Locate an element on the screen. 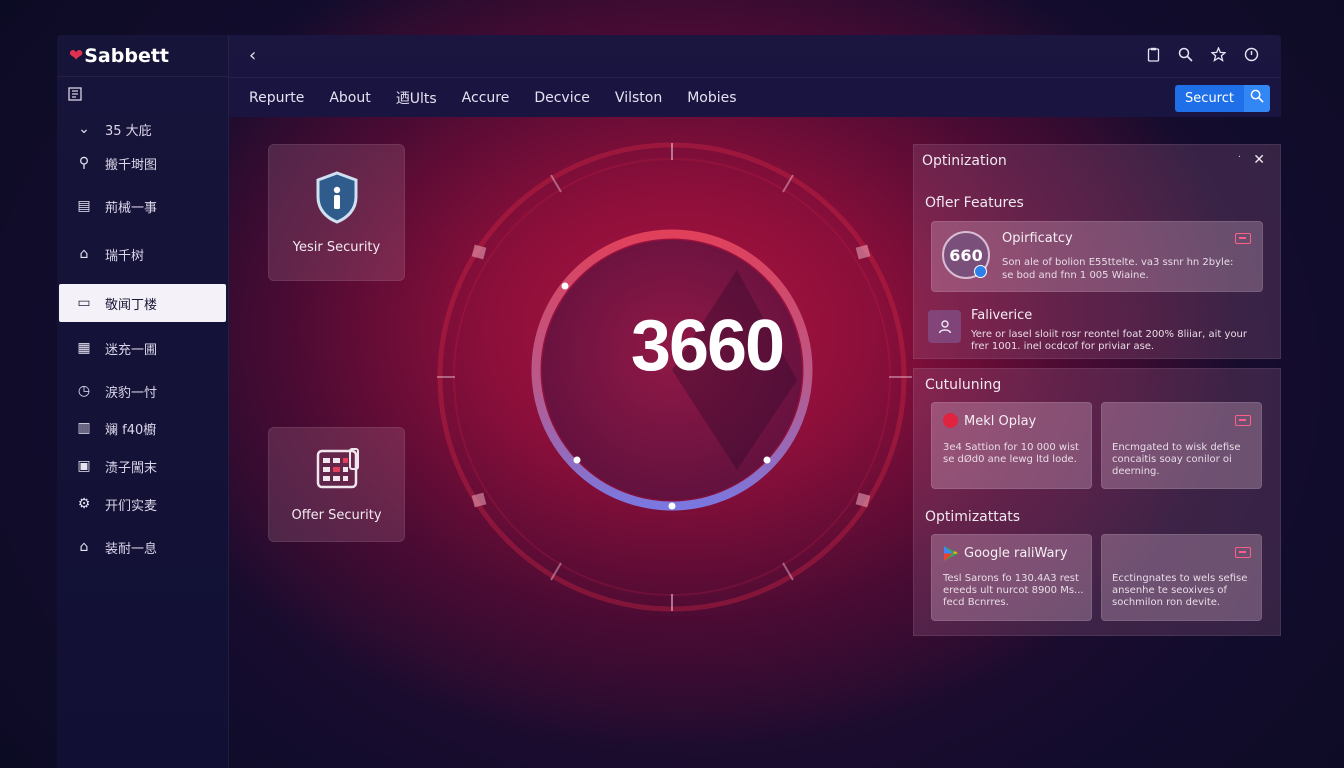  card-3-title: Google raliWary is located at coordinates (1016, 553).